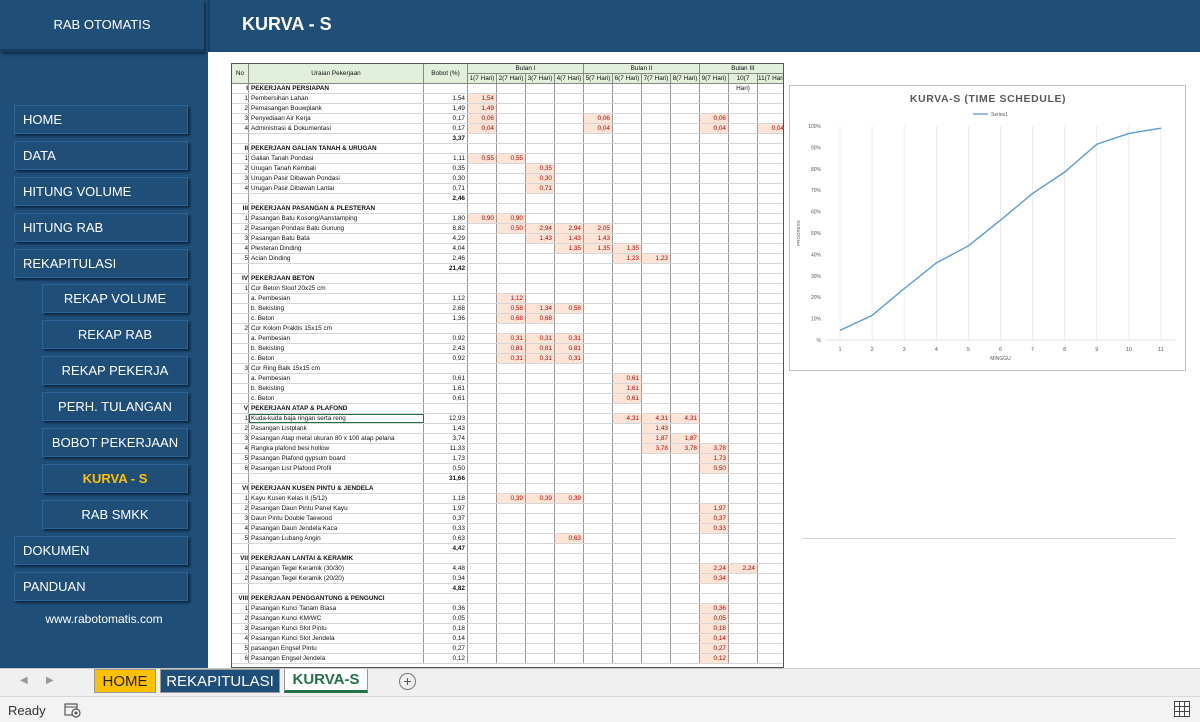  I want to click on section-row: VIII PEKERJAAN PENGGANTUNG & PENGUNCI, so click(507, 599).